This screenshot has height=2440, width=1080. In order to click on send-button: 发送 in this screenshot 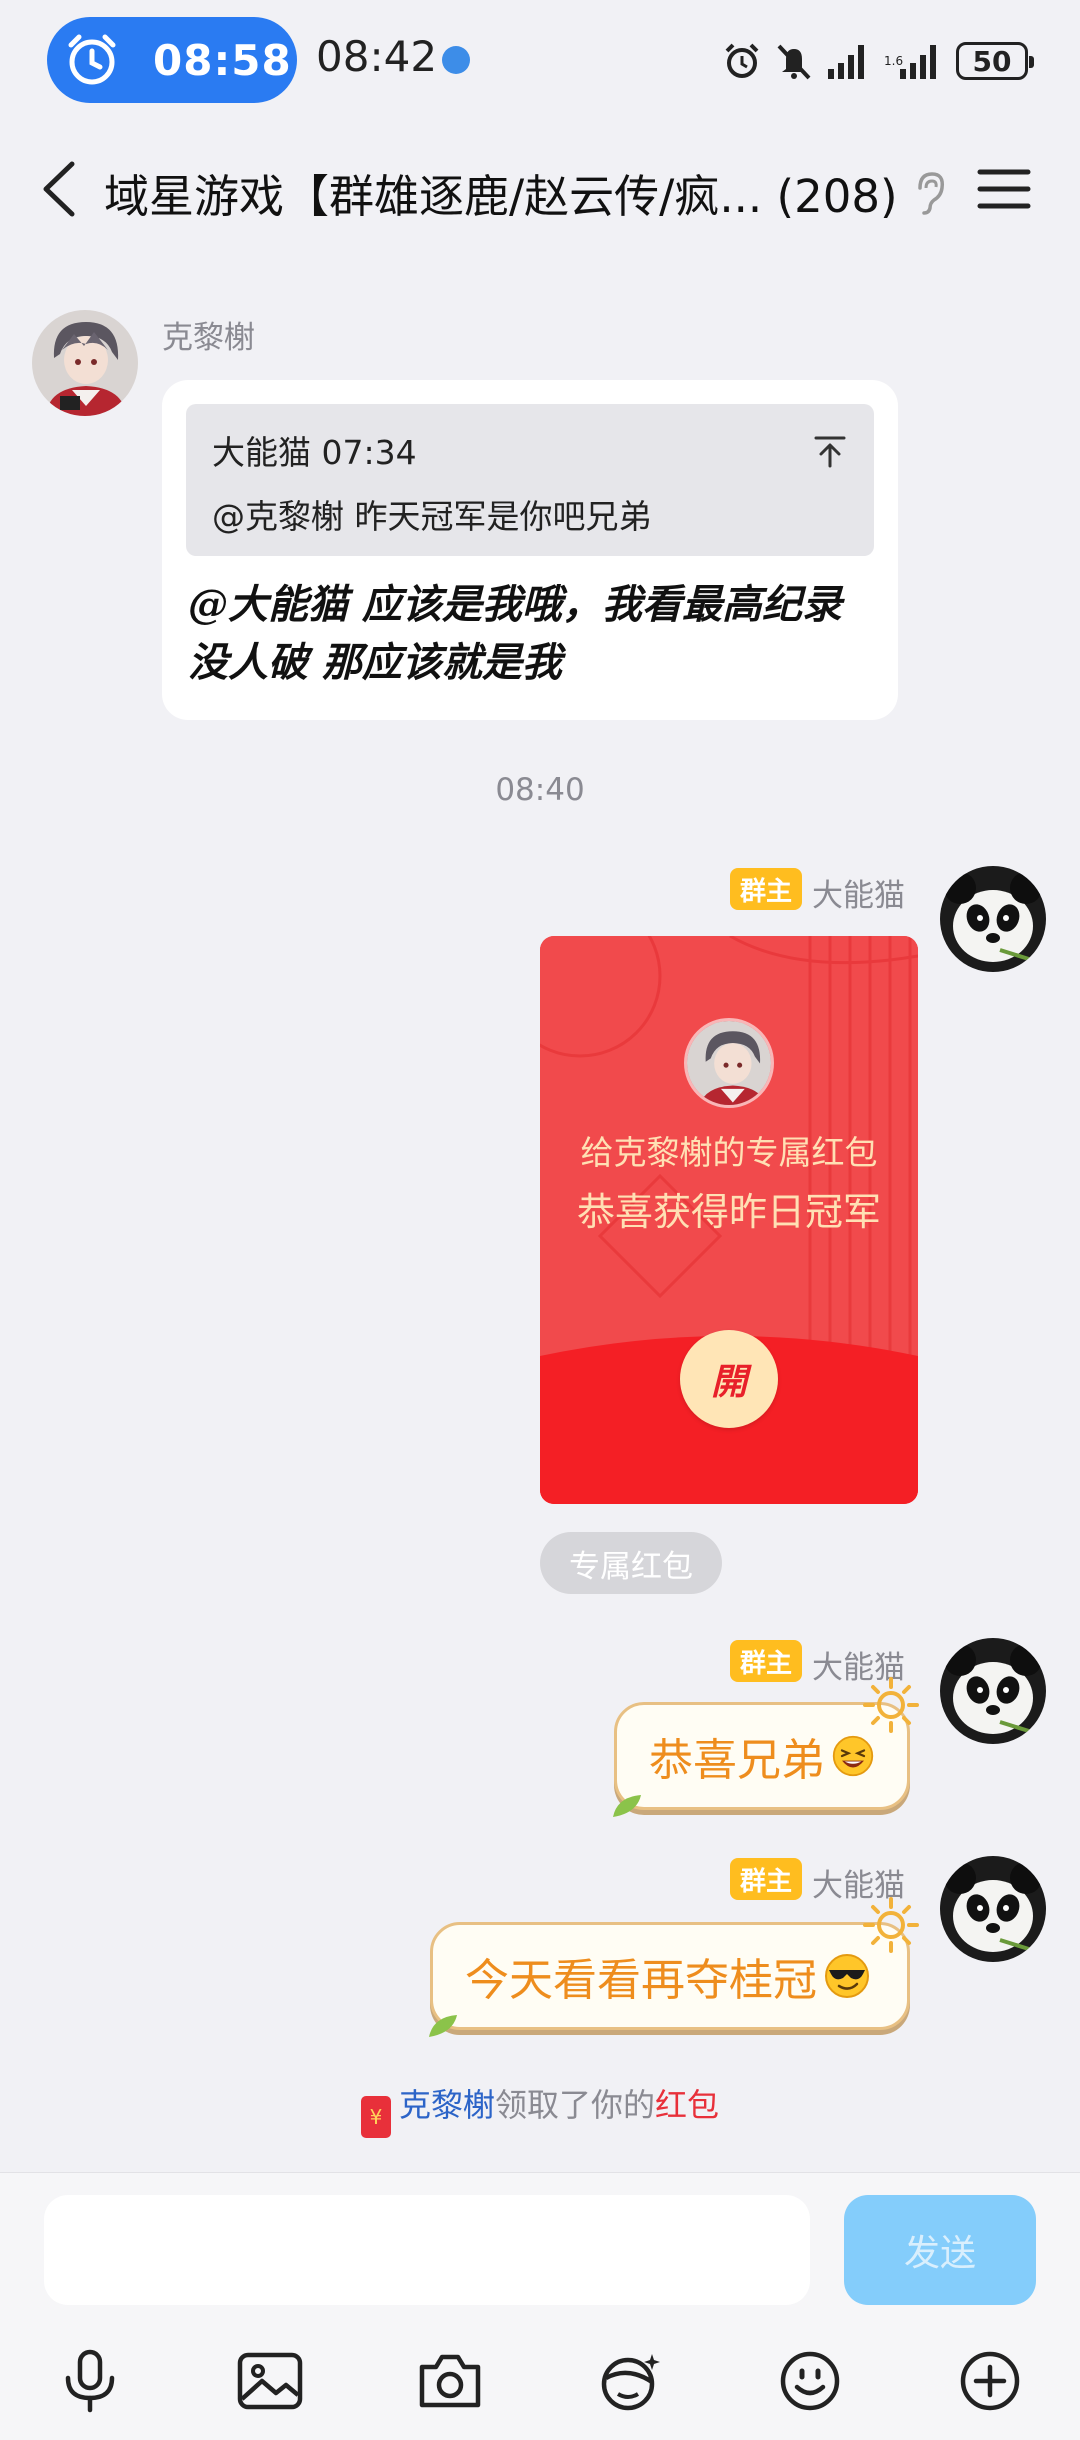, I will do `click(940, 2250)`.